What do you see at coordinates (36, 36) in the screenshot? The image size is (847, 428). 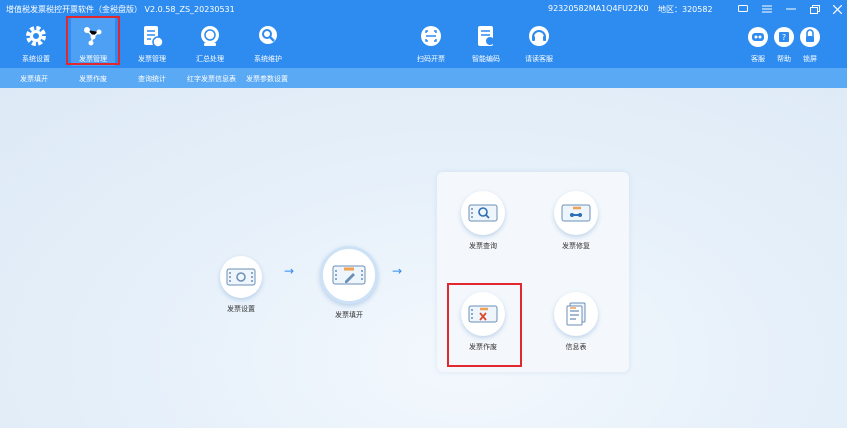 I see `gear-icon` at bounding box center [36, 36].